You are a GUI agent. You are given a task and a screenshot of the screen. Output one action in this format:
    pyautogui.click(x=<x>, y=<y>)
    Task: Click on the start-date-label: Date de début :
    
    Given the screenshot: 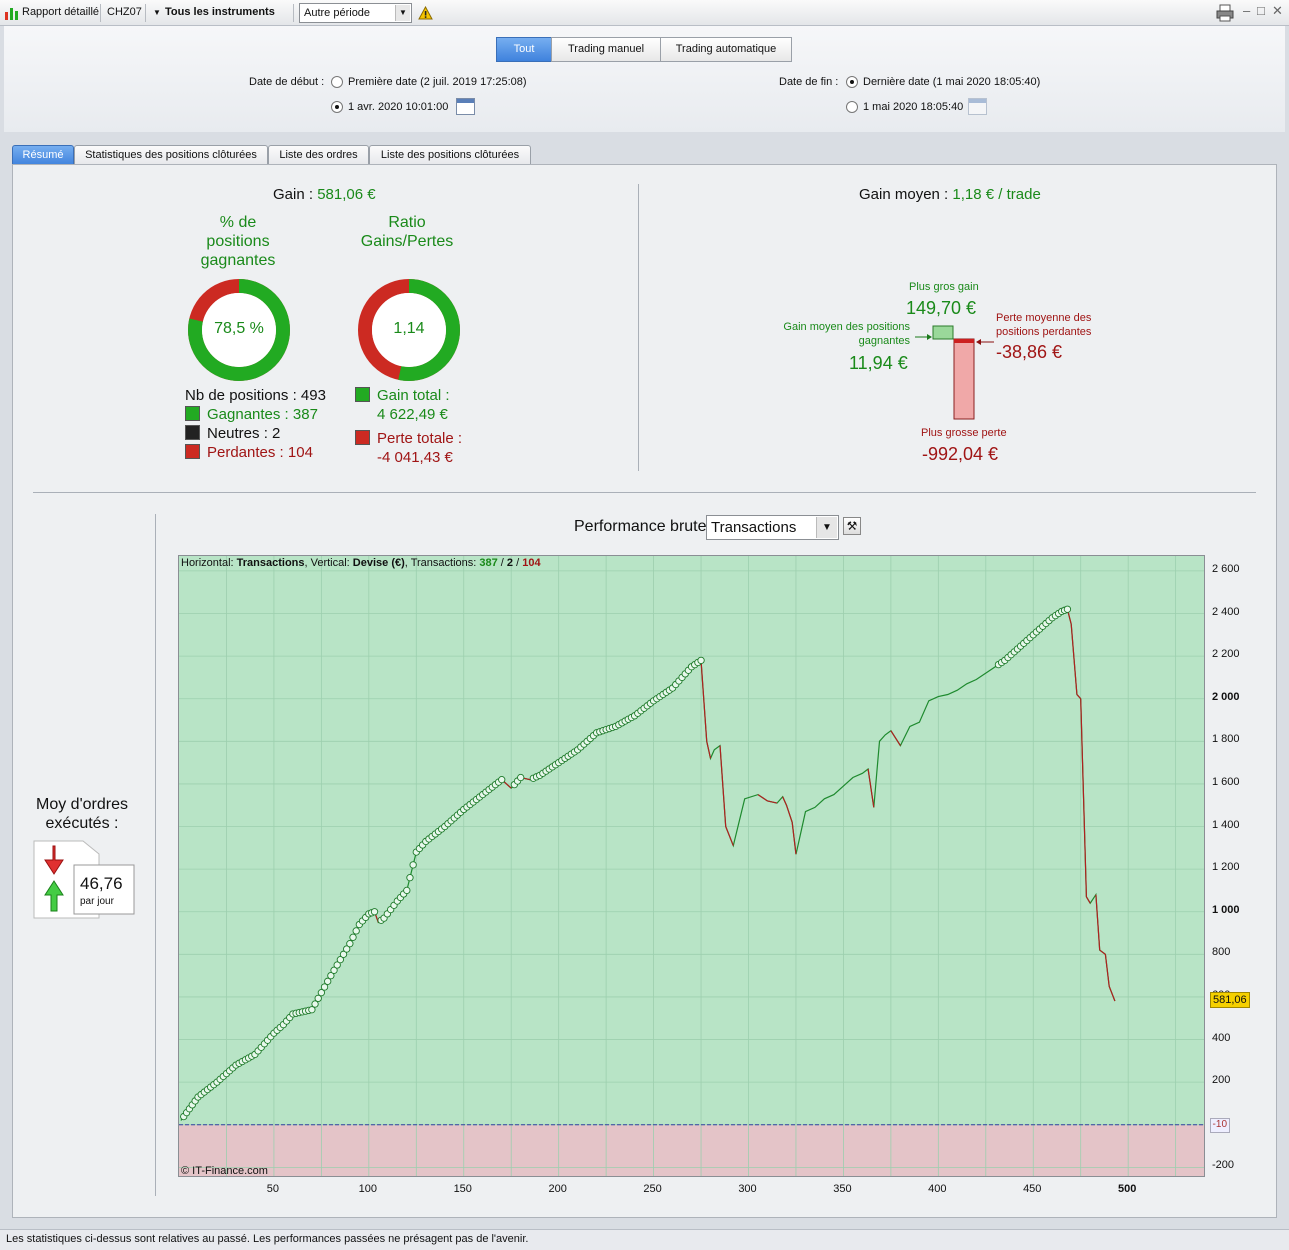 What is the action you would take?
    pyautogui.click(x=287, y=82)
    